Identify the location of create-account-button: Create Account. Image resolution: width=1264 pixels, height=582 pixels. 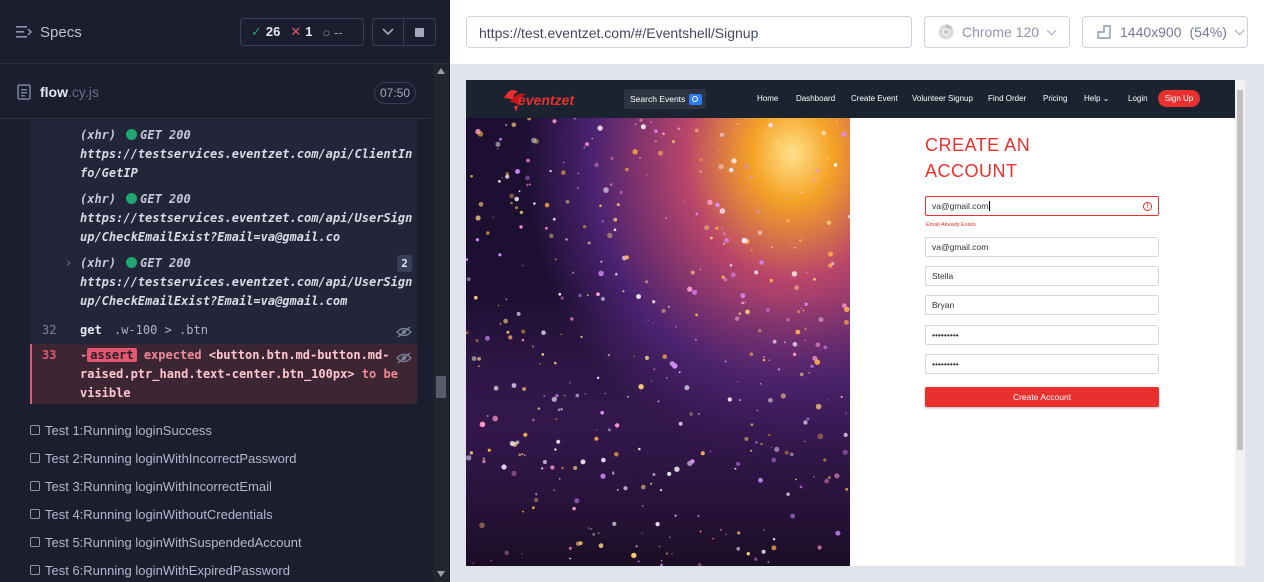
(1042, 397).